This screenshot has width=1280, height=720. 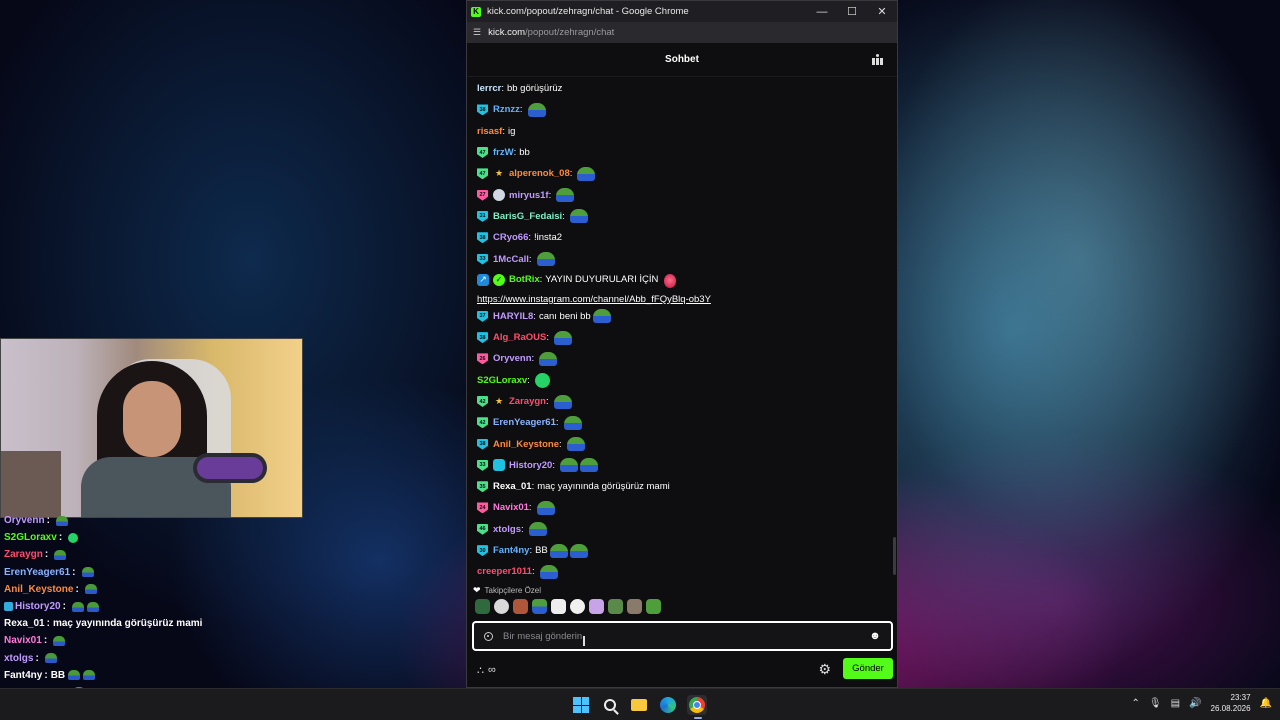 What do you see at coordinates (506, 109) in the screenshot?
I see `chat-username: Rznzz` at bounding box center [506, 109].